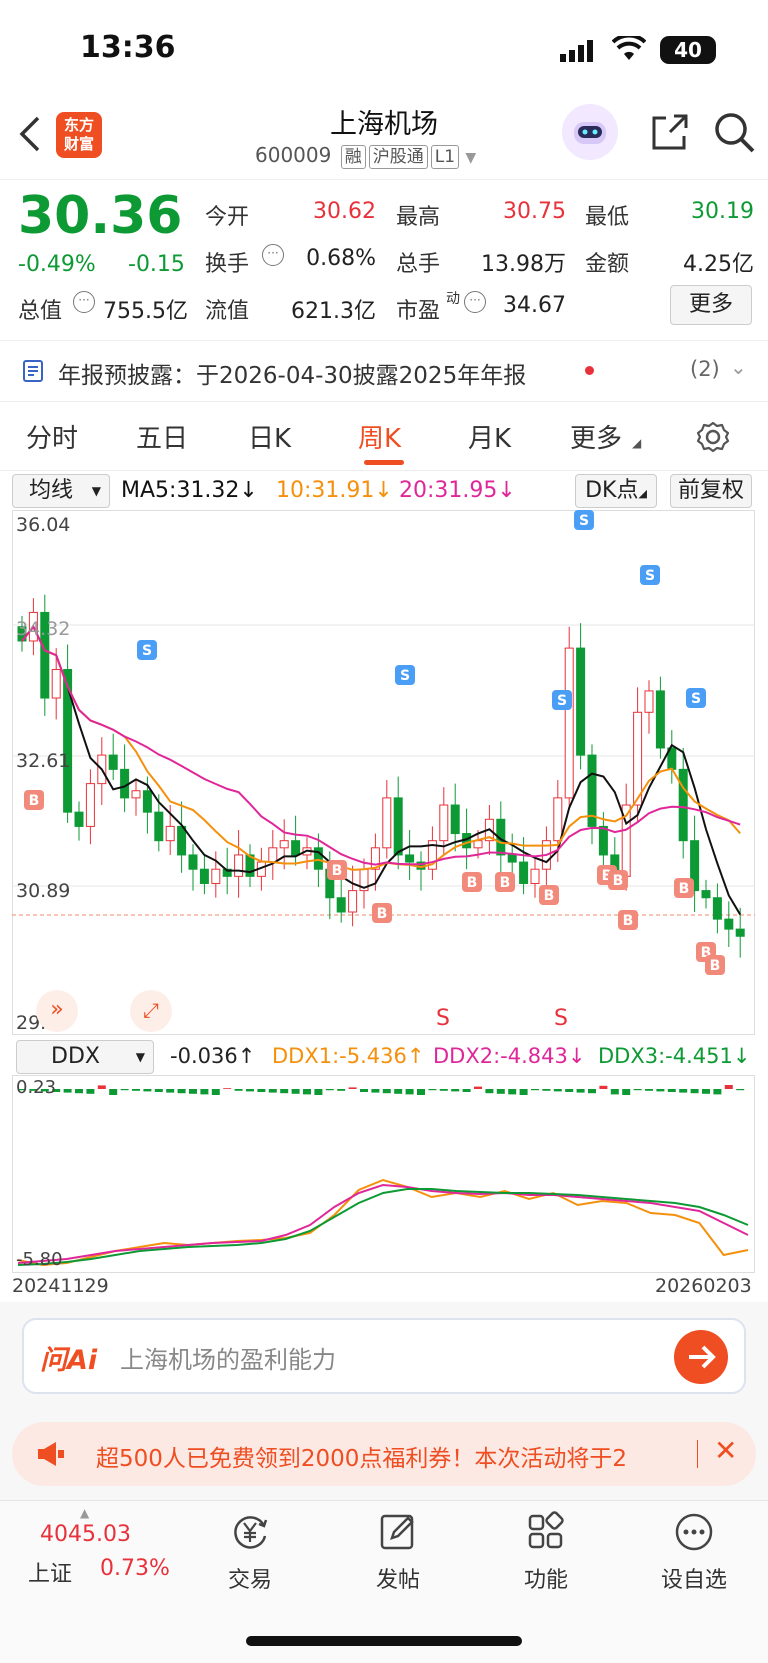  I want to click on battery-icon: 40, so click(688, 50).